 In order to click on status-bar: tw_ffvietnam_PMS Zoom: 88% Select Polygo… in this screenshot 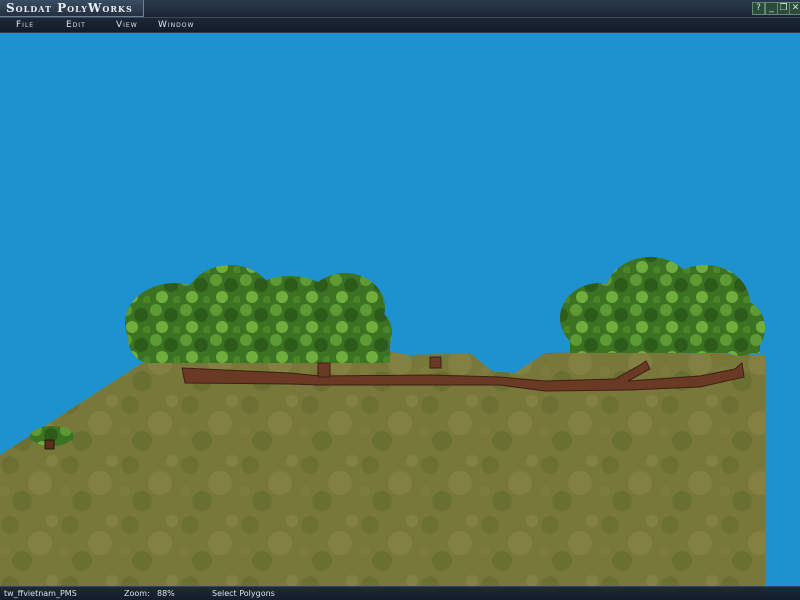, I will do `click(400, 593)`.